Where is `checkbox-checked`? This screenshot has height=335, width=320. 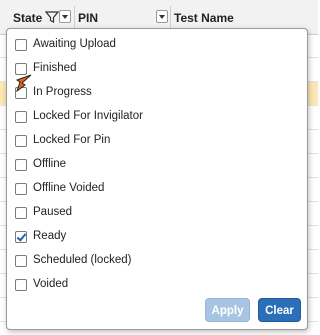 checkbox-checked is located at coordinates (21, 237).